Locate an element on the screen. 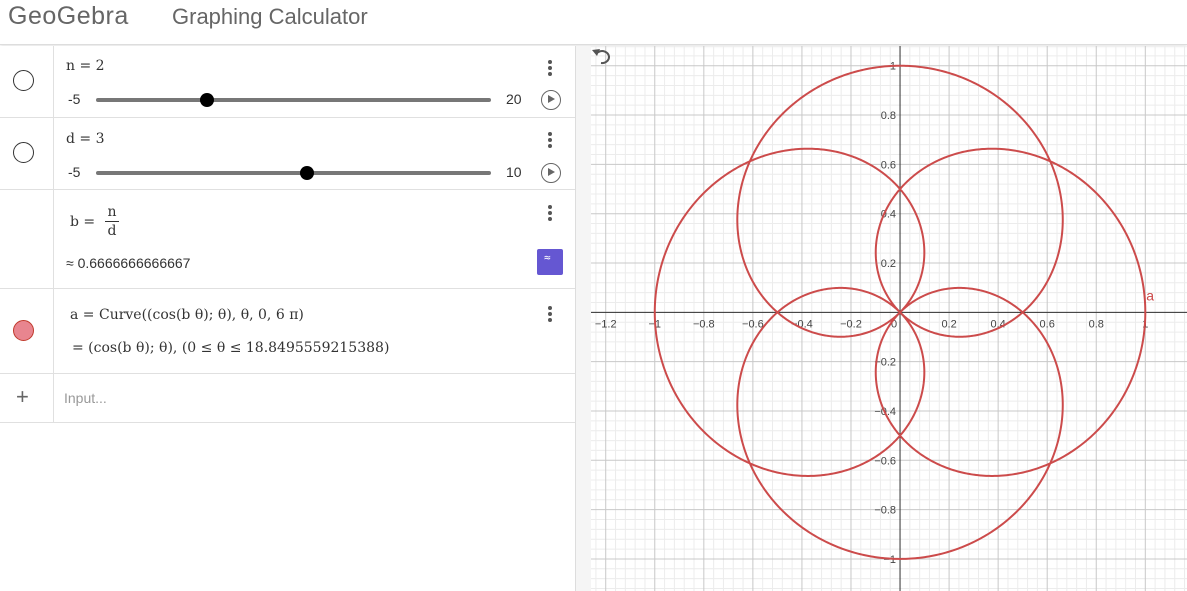 The image size is (1187, 591). curve-label-a: a is located at coordinates (1150, 295).